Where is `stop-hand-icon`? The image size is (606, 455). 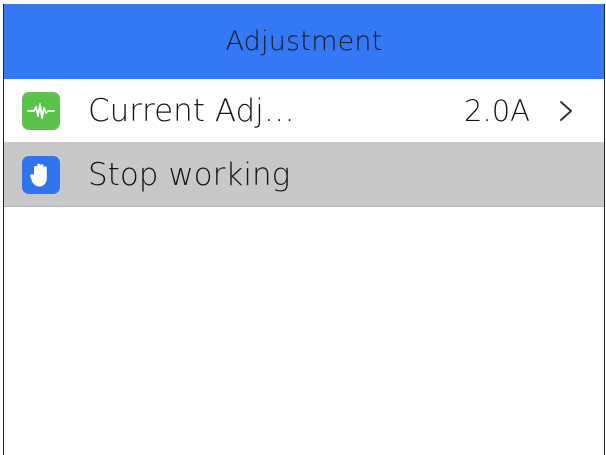 stop-hand-icon is located at coordinates (41, 174).